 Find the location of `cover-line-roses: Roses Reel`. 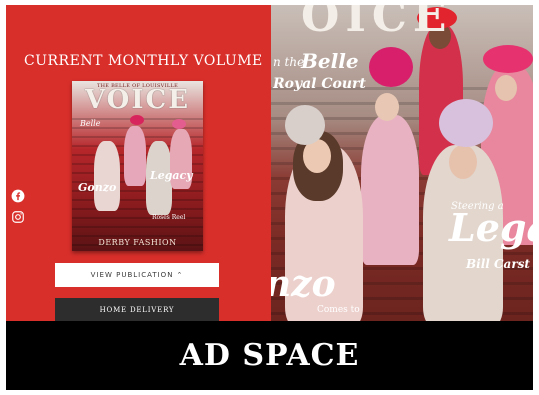

cover-line-roses: Roses Reel is located at coordinates (169, 217).